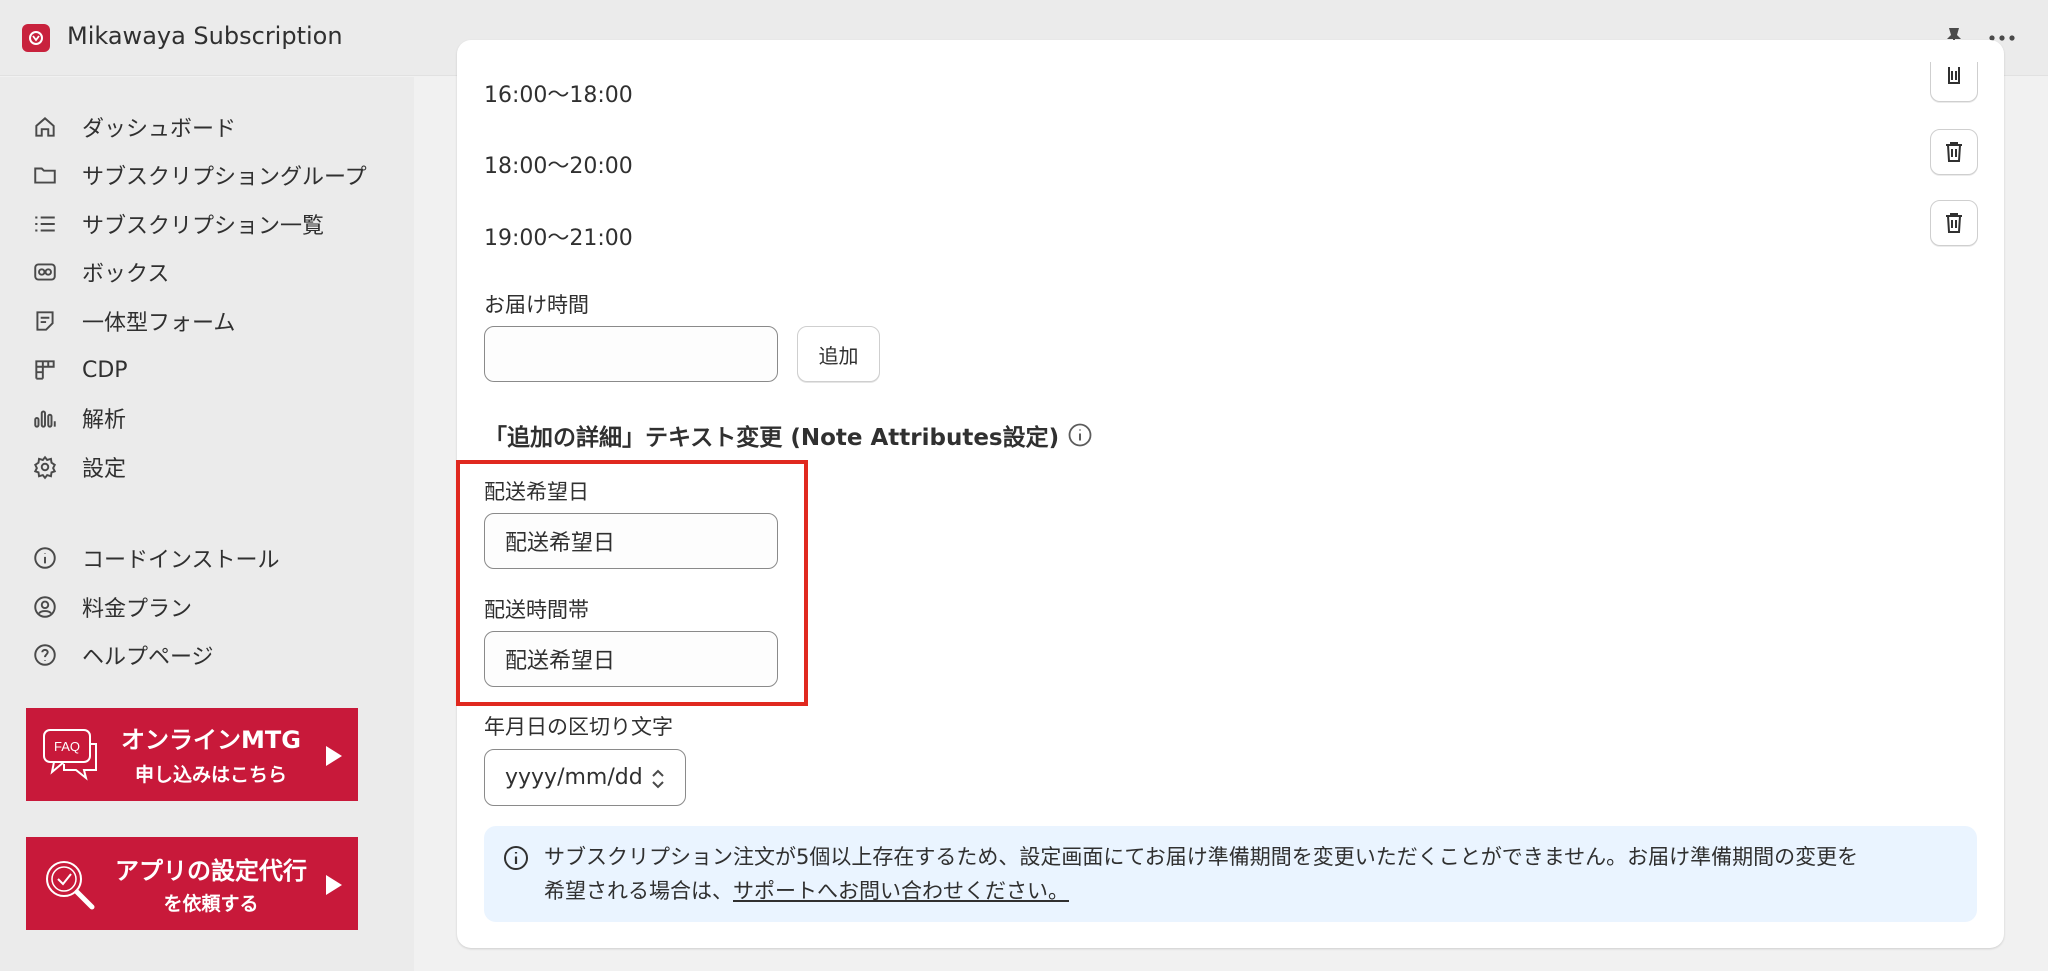 The image size is (2048, 971). What do you see at coordinates (105, 370) in the screenshot?
I see `sidebar-item-label: CDP` at bounding box center [105, 370].